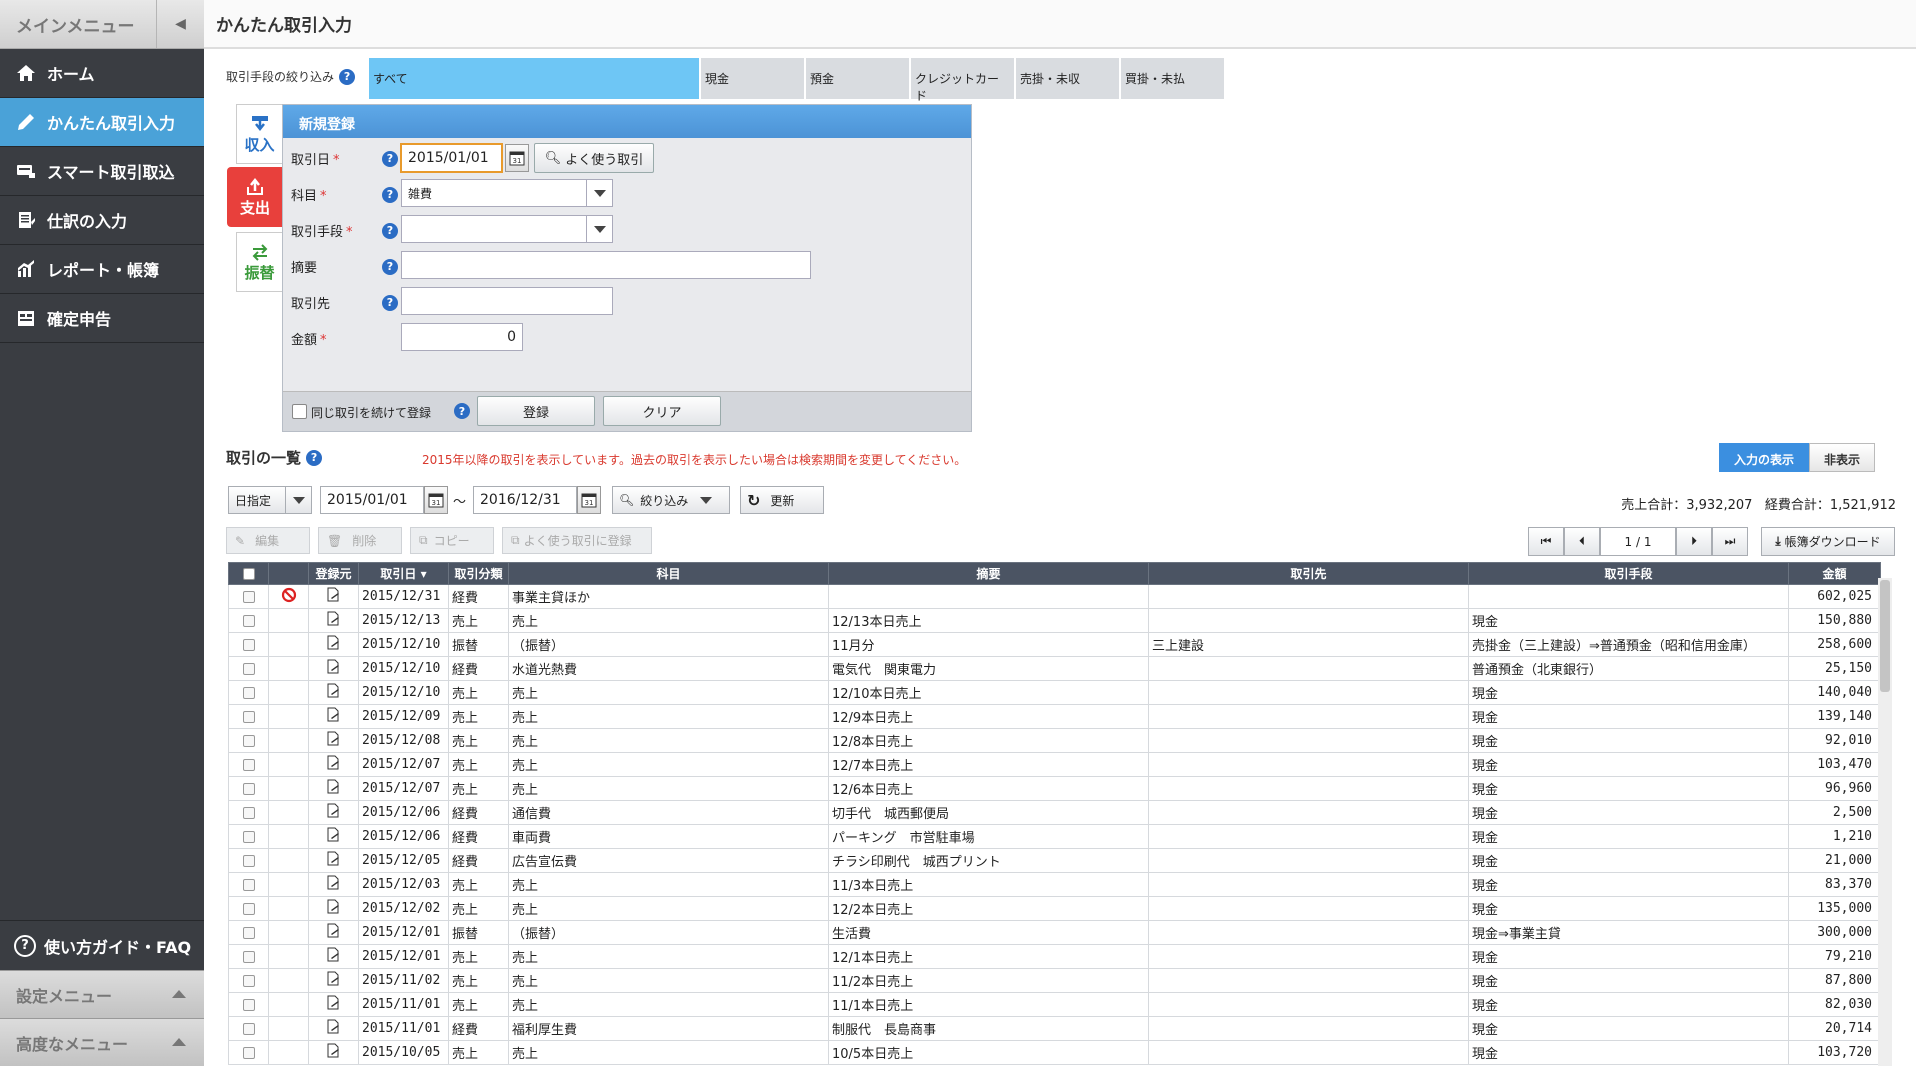 The width and height of the screenshot is (1916, 1066). Describe the element at coordinates (102, 318) in the screenshot. I see `nav-item-tax-return: 確定申告` at that location.